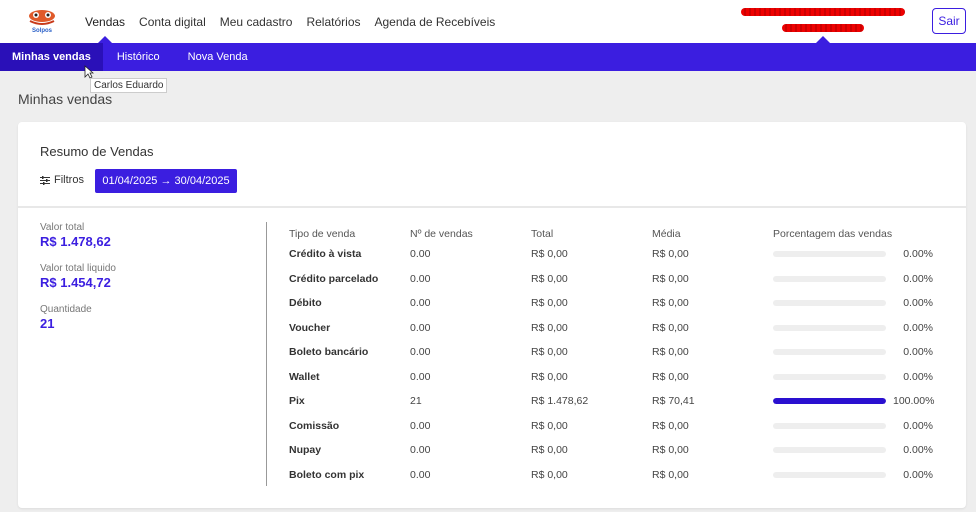 The height and width of the screenshot is (512, 976). Describe the element at coordinates (334, 278) in the screenshot. I see `cell-tipo: Crédito parcelado` at that location.